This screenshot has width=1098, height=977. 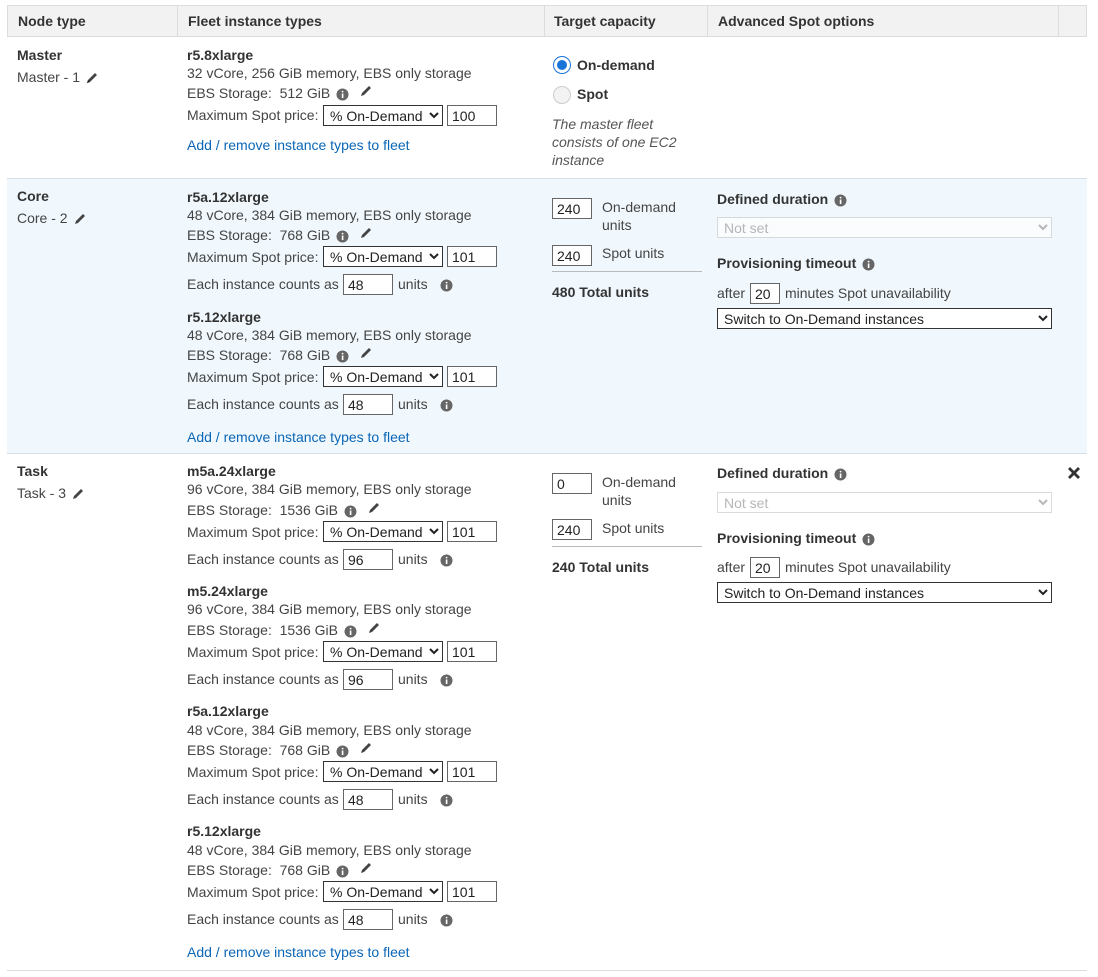 I want to click on header-node-type: Node type, so click(x=52, y=21).